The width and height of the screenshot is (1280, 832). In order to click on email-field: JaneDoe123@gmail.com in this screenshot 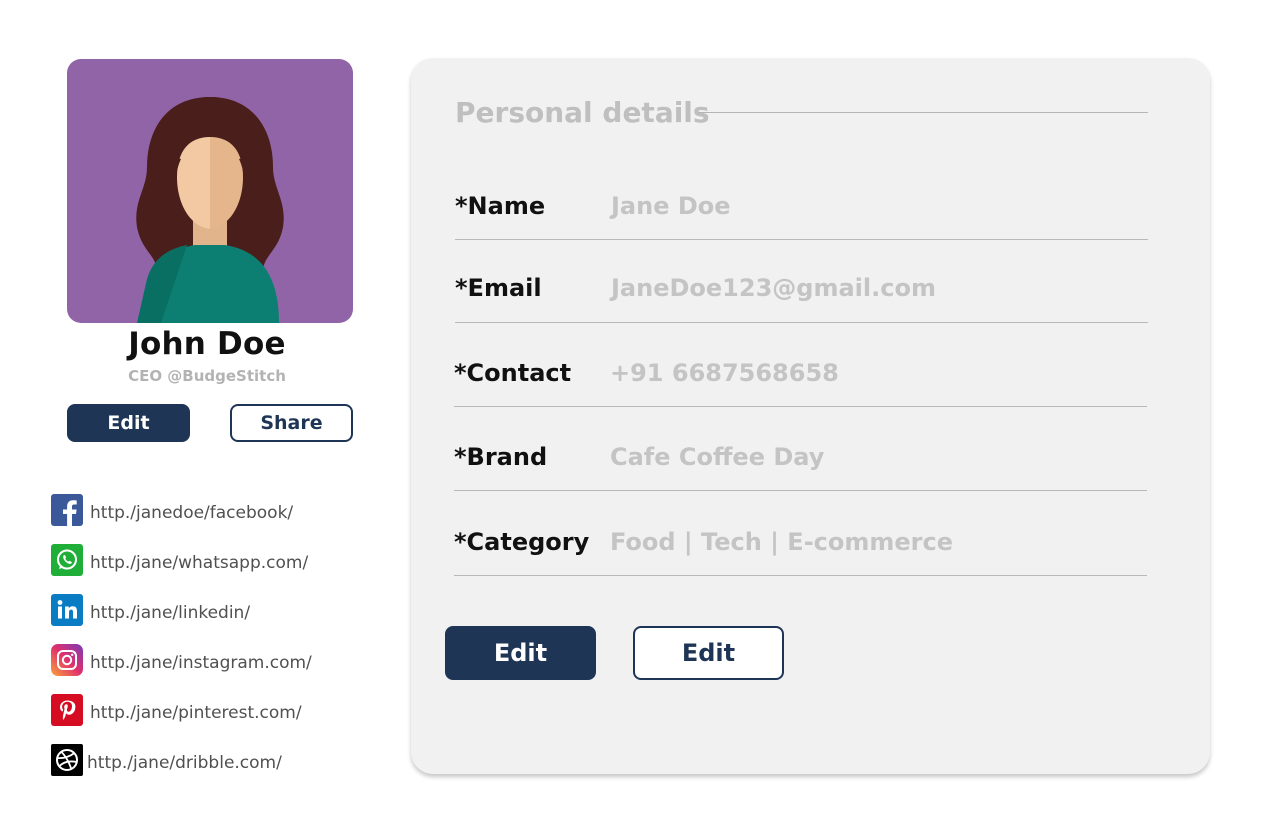, I will do `click(876, 288)`.